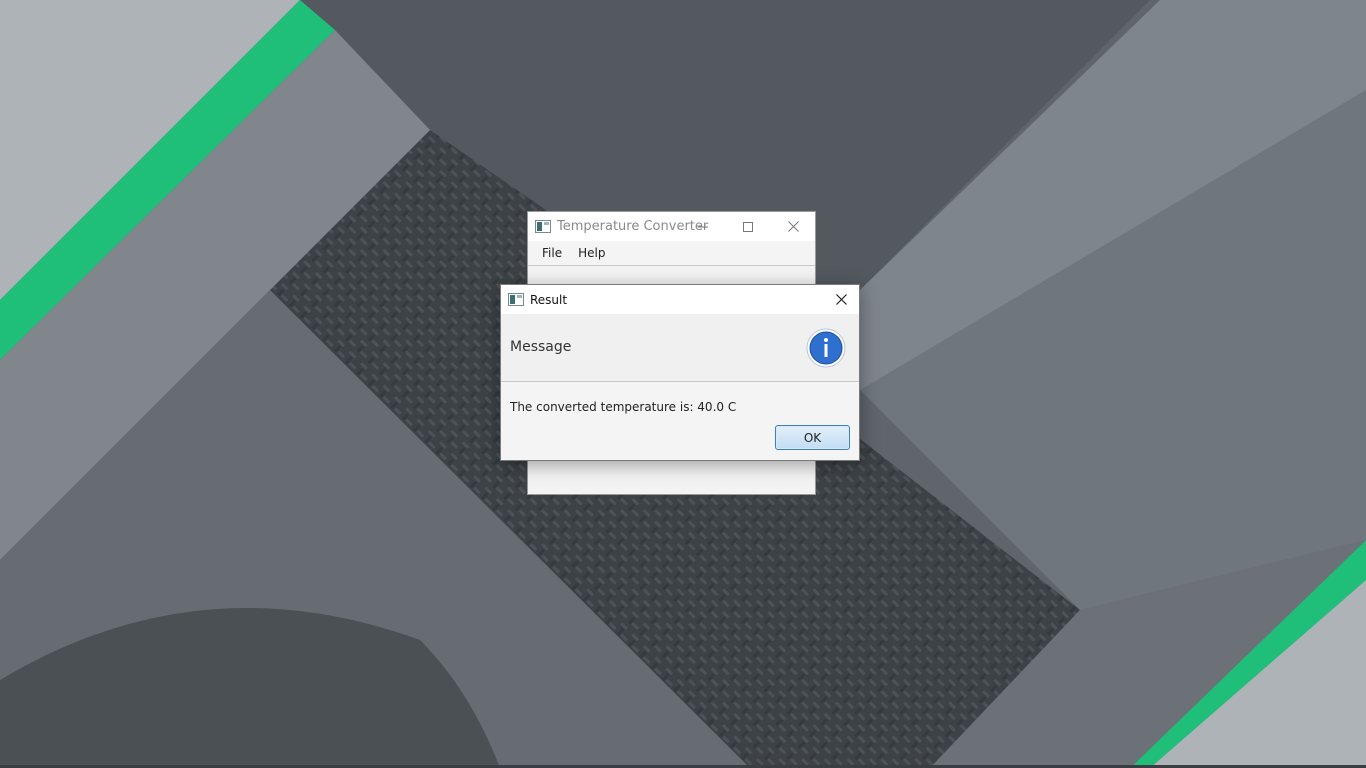 Image resolution: width=1366 pixels, height=768 pixels. What do you see at coordinates (680, 348) in the screenshot?
I see `dialog-header: Message` at bounding box center [680, 348].